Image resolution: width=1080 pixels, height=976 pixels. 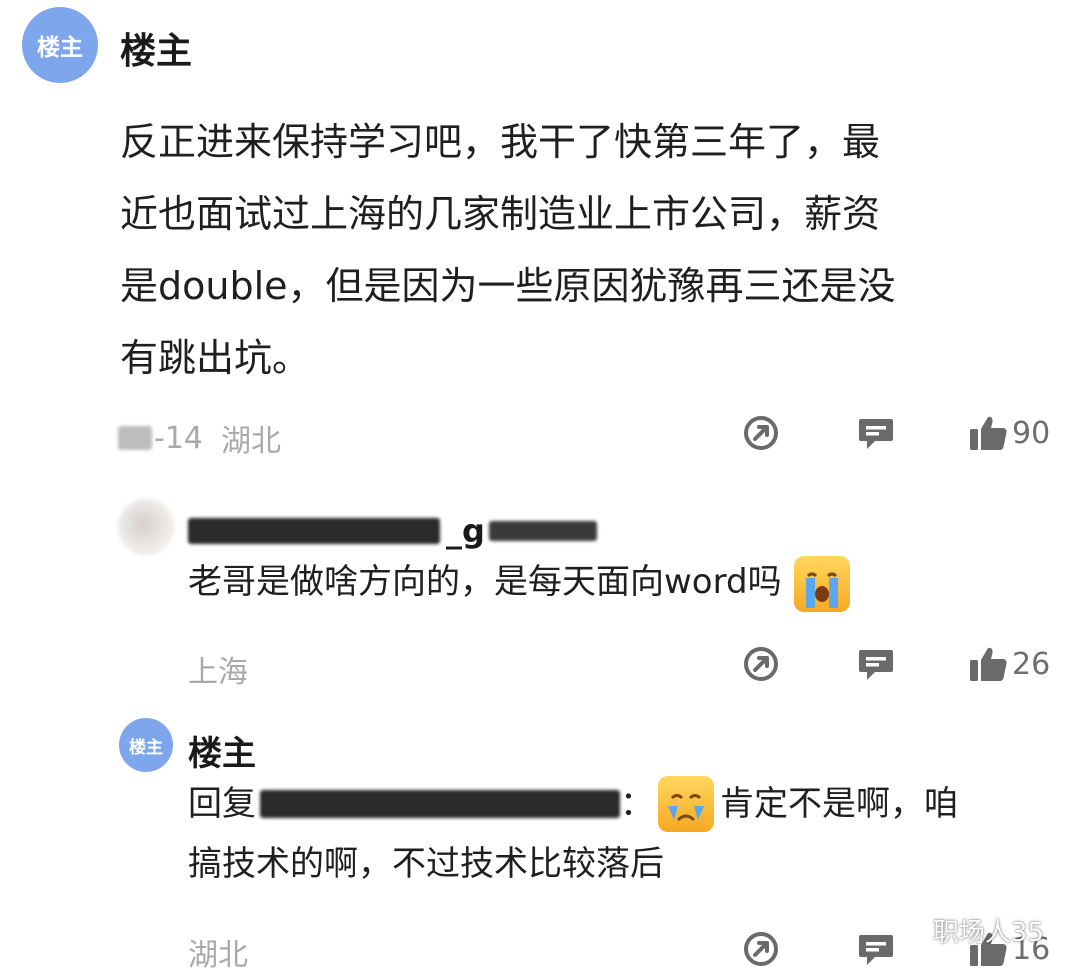 I want to click on watermark-text: 职场人35, so click(x=988, y=933).